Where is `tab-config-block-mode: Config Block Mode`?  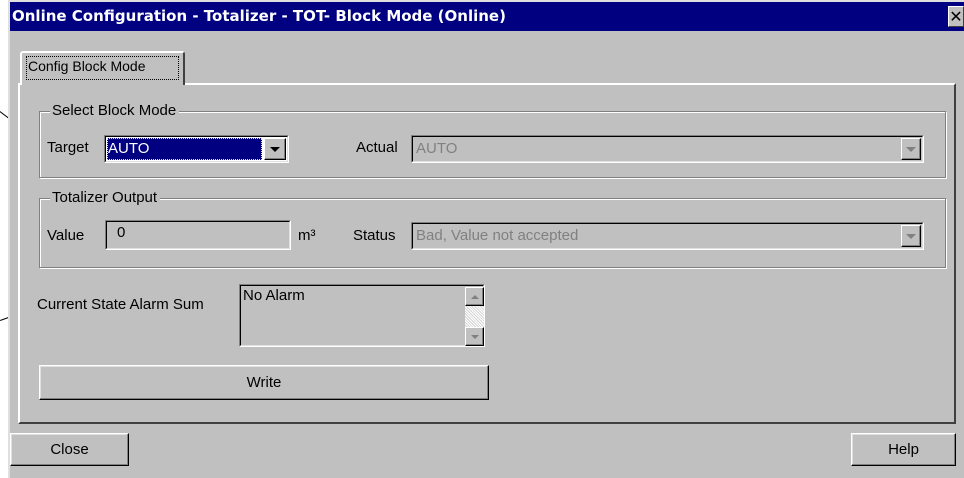 tab-config-block-mode: Config Block Mode is located at coordinates (102, 68).